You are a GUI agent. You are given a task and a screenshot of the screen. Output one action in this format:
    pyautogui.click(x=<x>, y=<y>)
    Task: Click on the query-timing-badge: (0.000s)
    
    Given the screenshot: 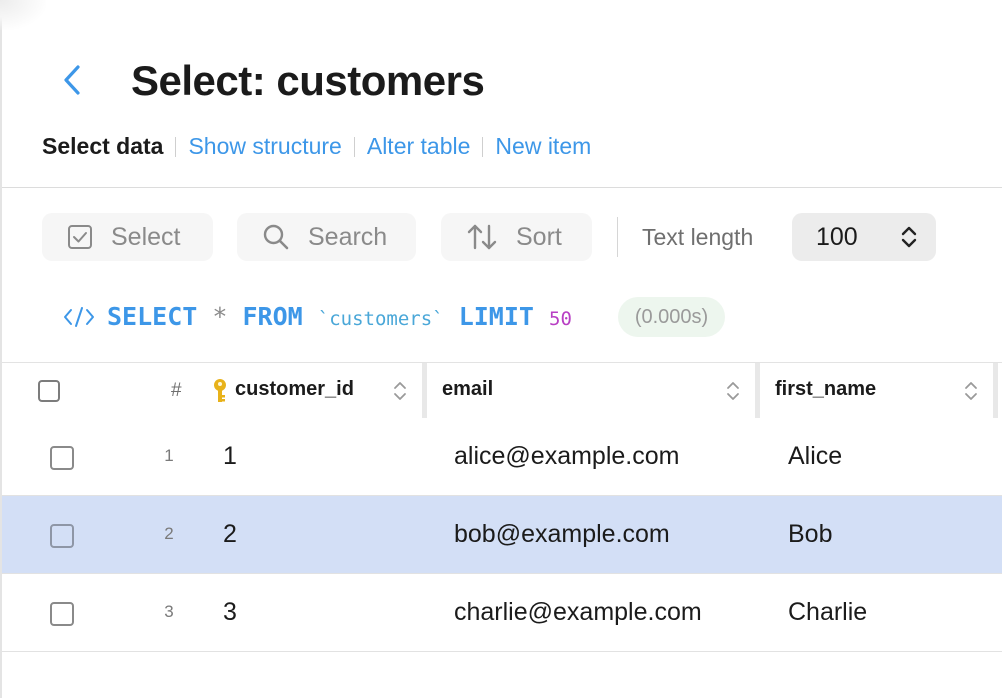 What is the action you would take?
    pyautogui.click(x=671, y=317)
    